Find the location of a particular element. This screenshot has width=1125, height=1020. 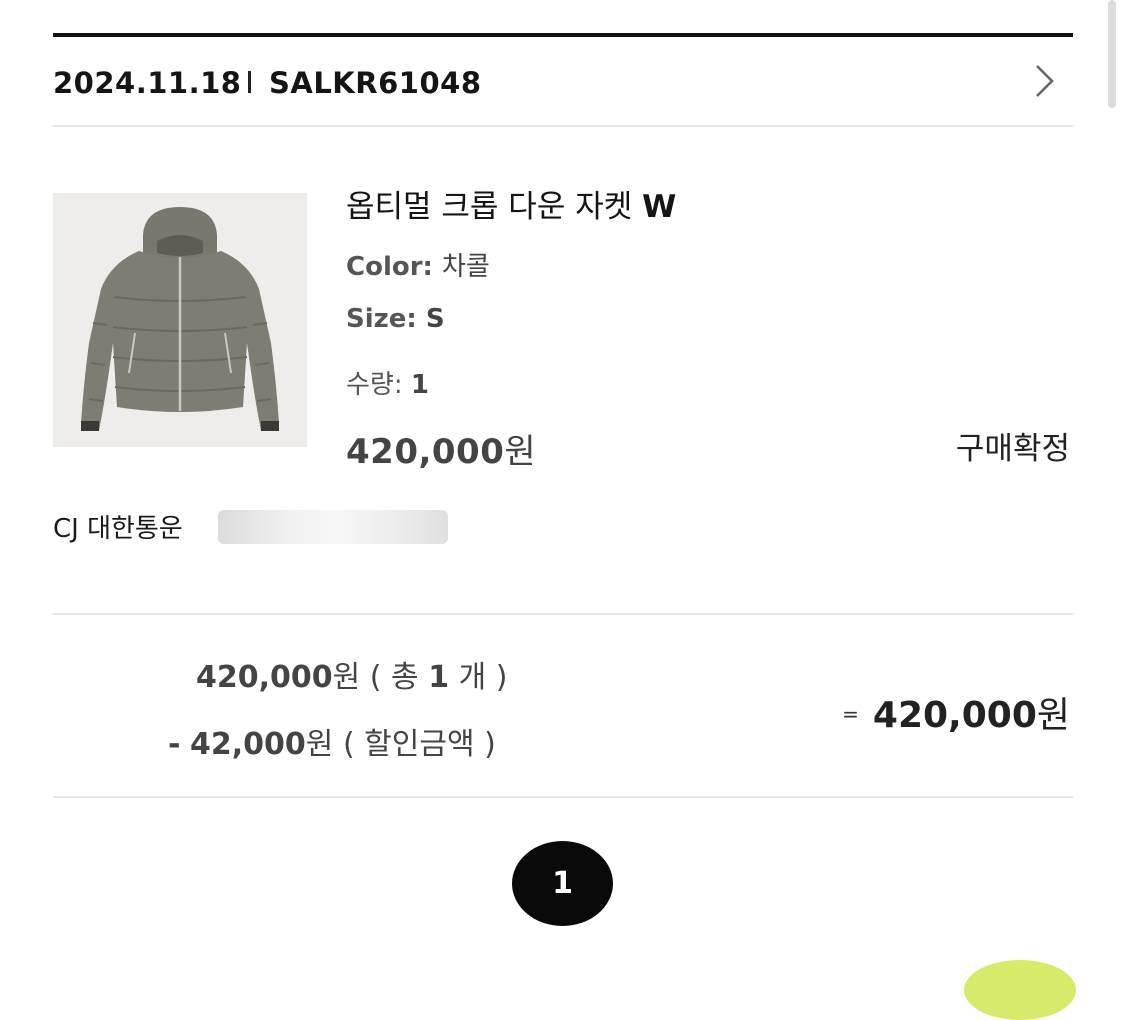

header-separator is located at coordinates (249, 82).